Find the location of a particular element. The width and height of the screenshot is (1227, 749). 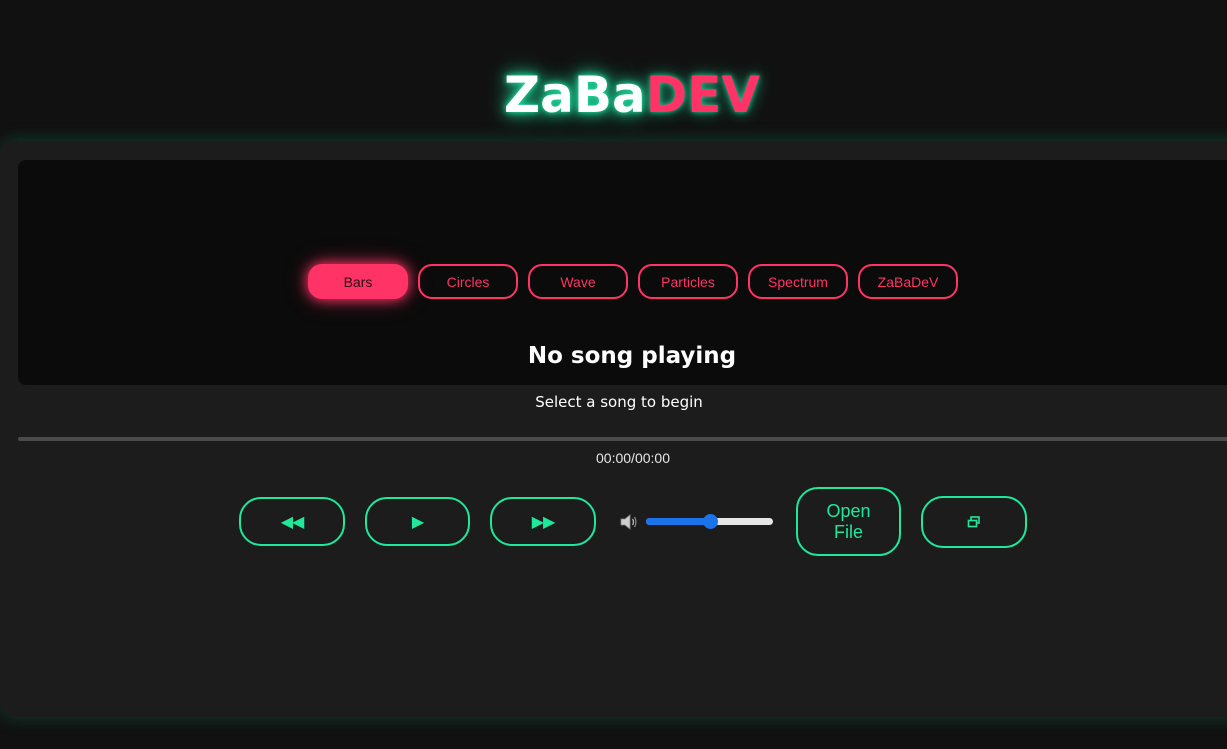

mode-button-circles: Circles is located at coordinates (468, 281).